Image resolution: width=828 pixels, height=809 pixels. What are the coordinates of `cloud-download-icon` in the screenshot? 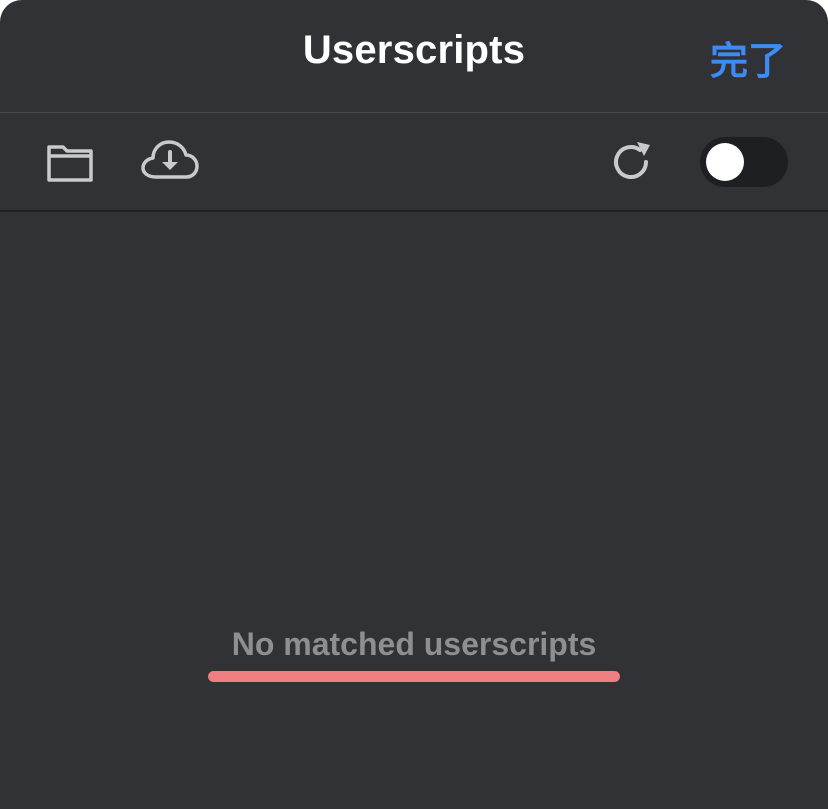 It's located at (170, 159).